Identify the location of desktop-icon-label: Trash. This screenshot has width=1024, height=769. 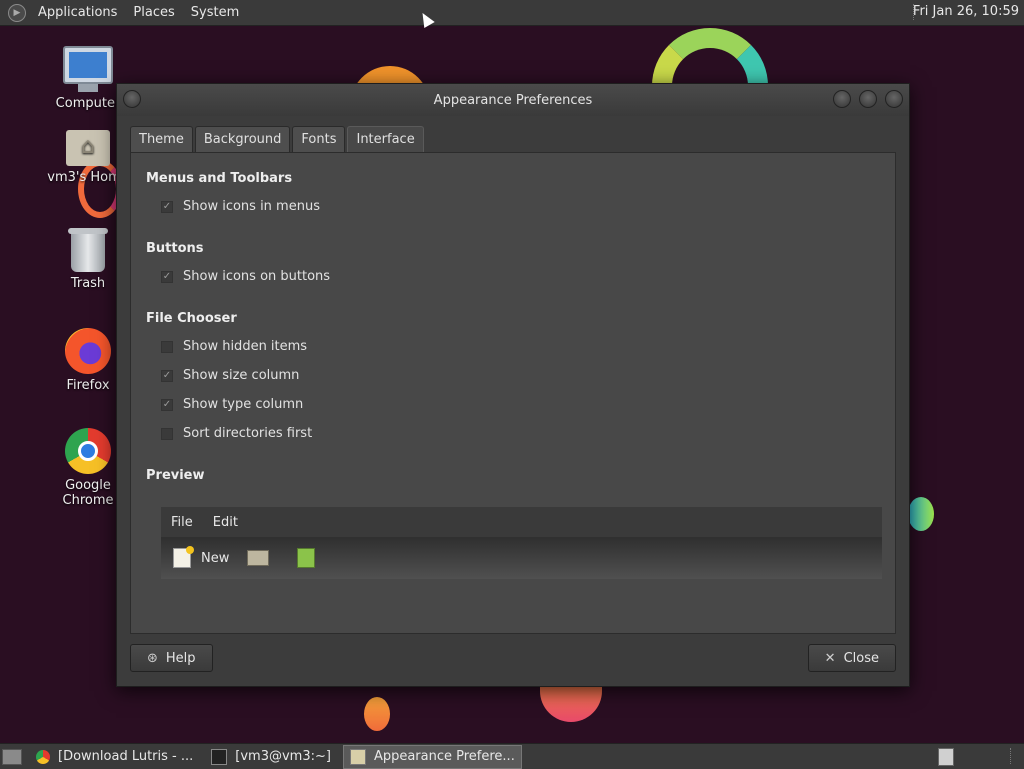
(88, 283).